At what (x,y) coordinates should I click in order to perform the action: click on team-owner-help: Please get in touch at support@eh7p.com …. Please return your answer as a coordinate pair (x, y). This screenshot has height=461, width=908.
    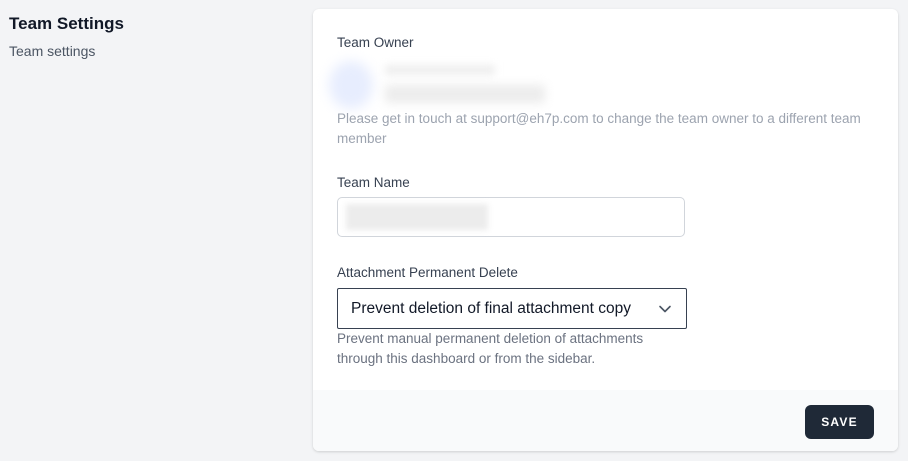
    Looking at the image, I should click on (599, 128).